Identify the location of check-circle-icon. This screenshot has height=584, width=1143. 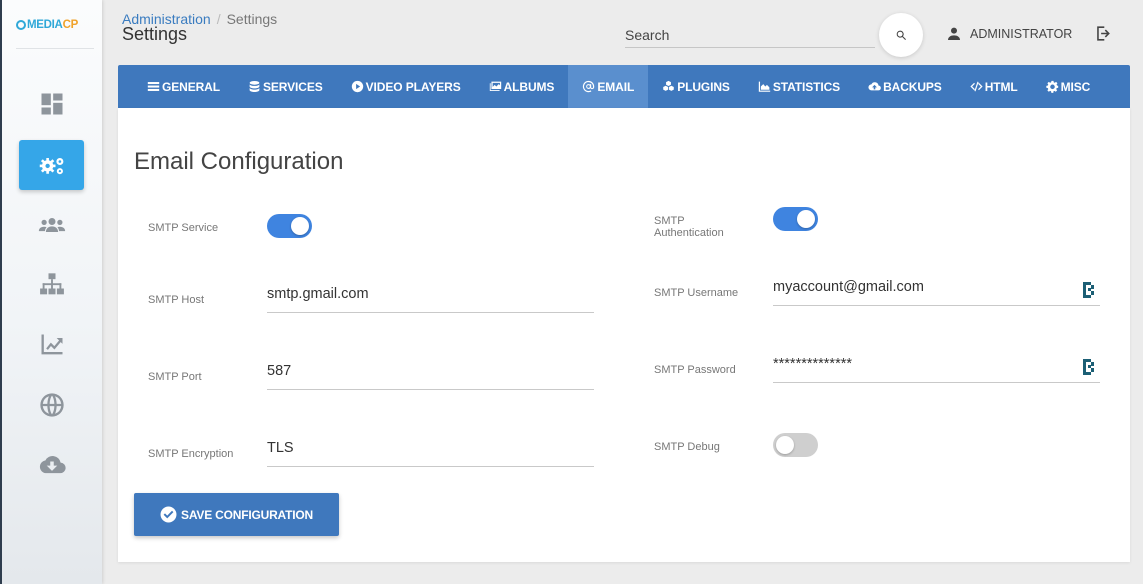
(168, 514).